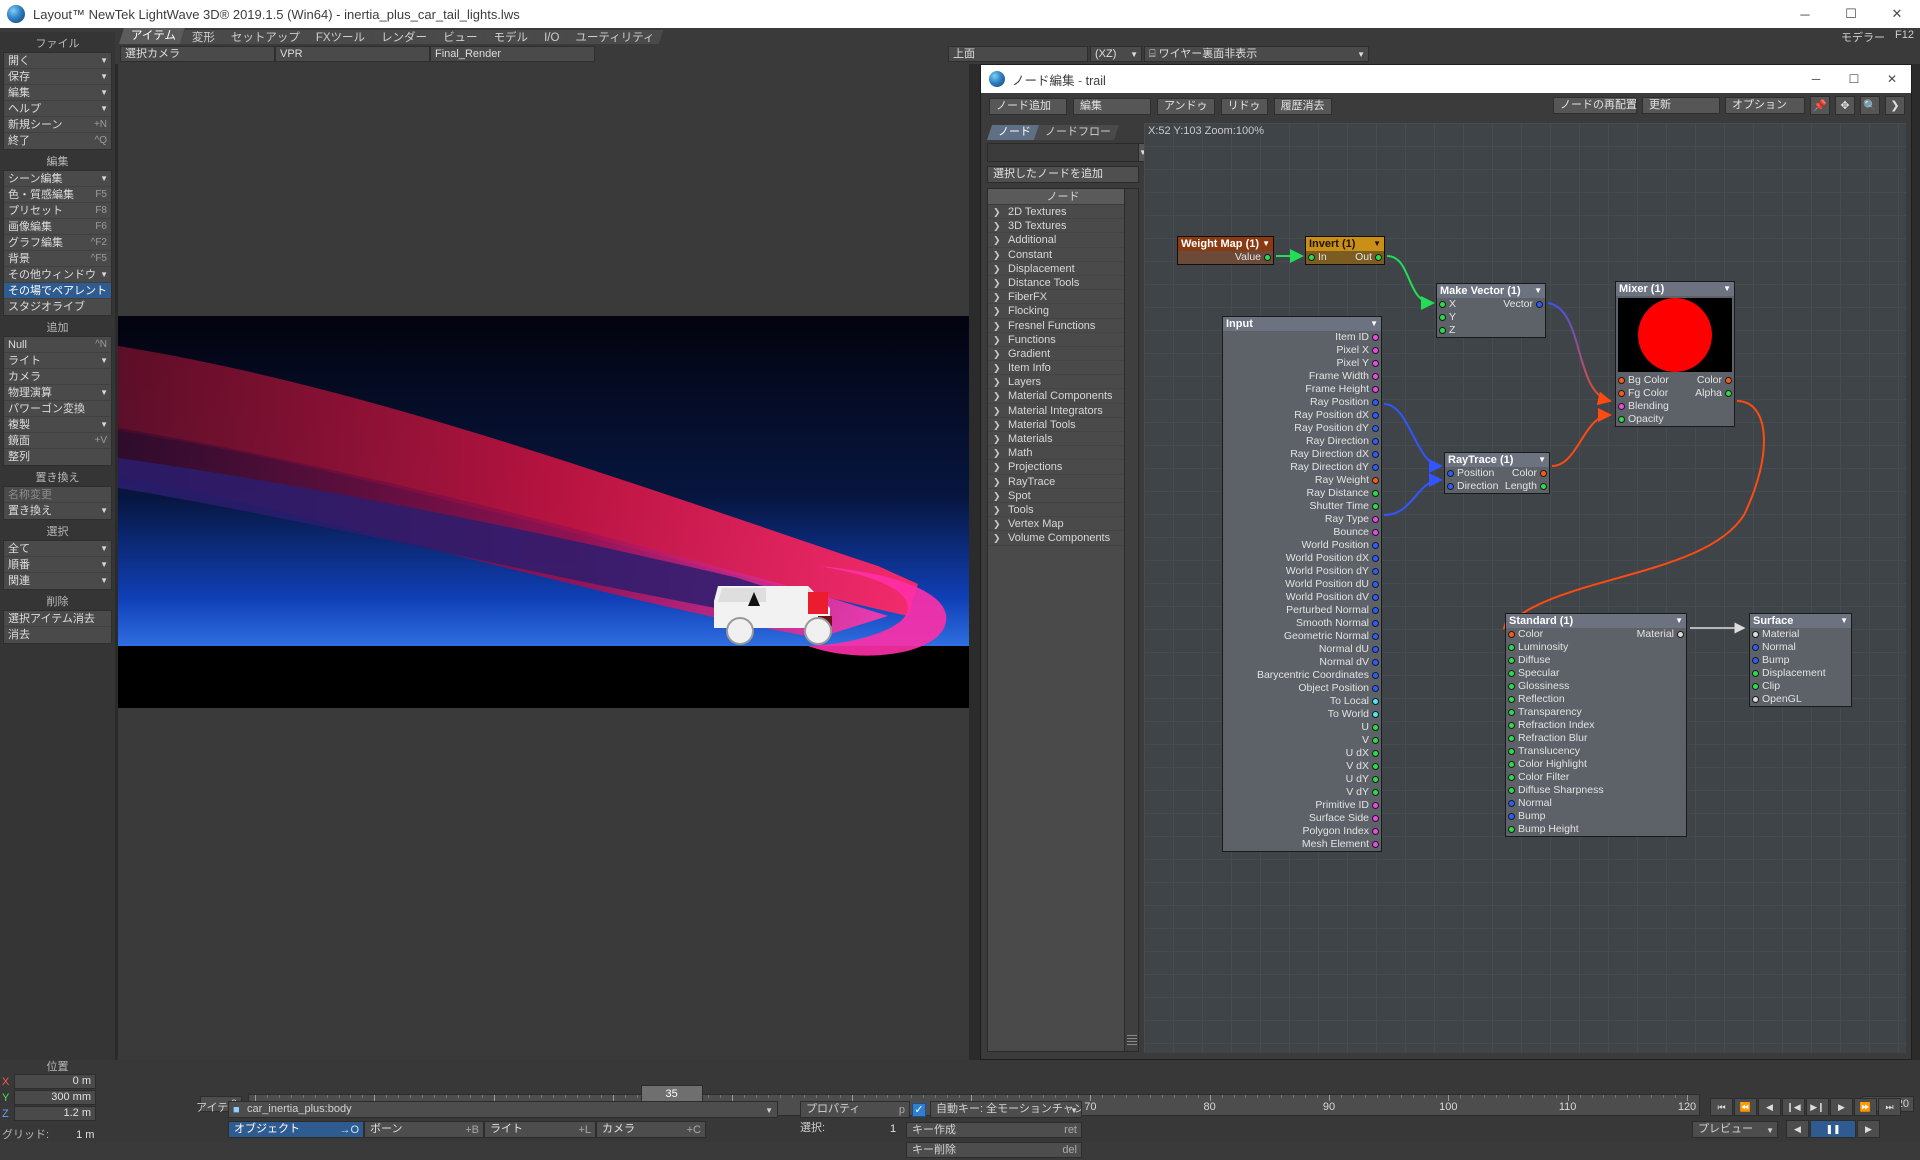  What do you see at coordinates (1063, 255) in the screenshot?
I see `node-category-item: ❯ Constant` at bounding box center [1063, 255].